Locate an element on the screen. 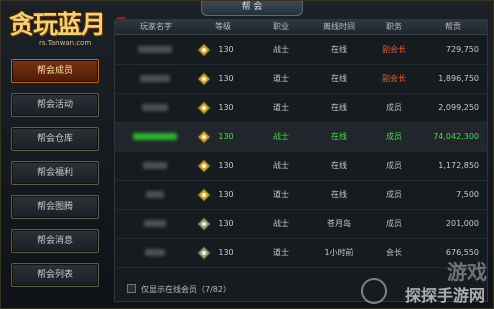 Image resolution: width=494 pixels, height=309 pixels. contribution: 1,896,750 is located at coordinates (458, 78).